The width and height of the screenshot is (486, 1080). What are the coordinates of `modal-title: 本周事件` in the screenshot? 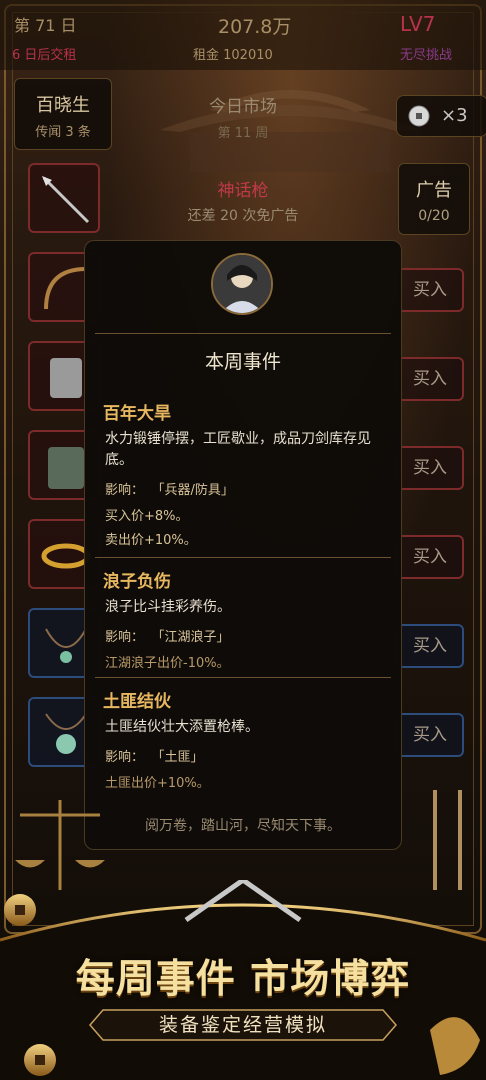 It's located at (242, 362).